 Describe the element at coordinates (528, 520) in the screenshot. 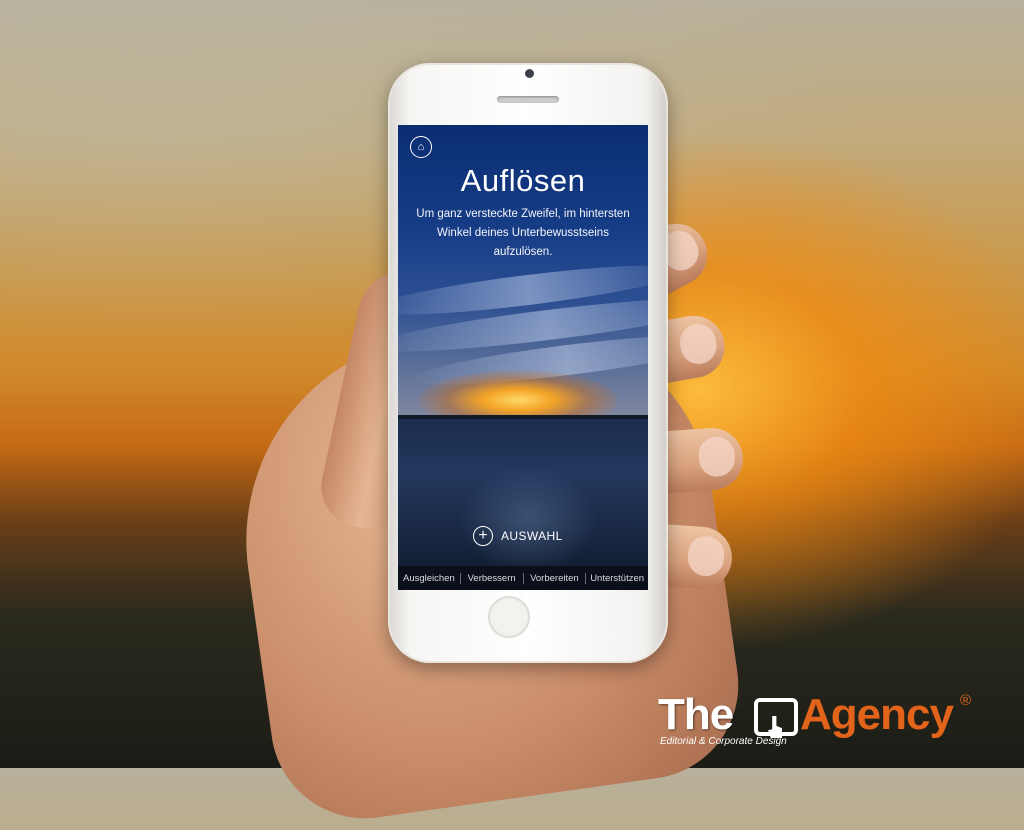

I see `sea-reflection` at that location.